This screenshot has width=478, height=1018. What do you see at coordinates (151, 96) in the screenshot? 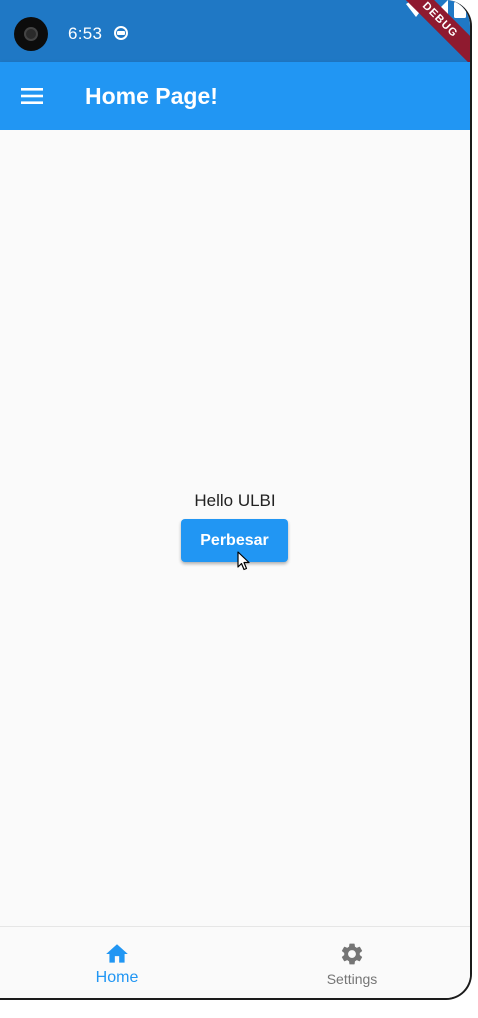
I see `page-title: Home Page!` at bounding box center [151, 96].